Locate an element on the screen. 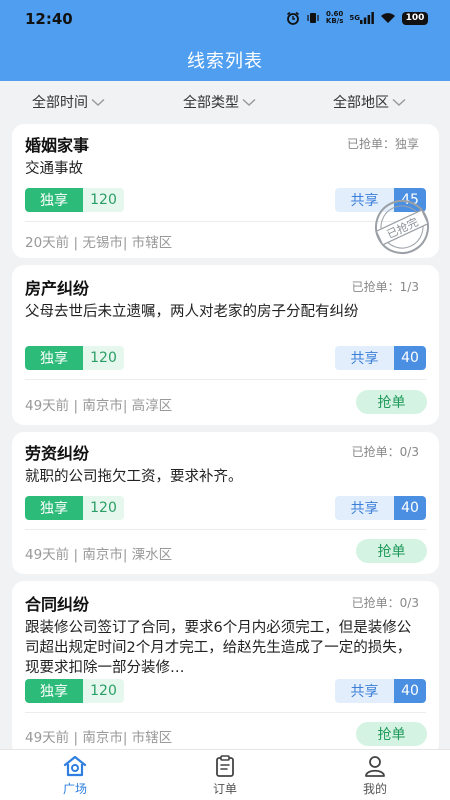  cellular-signal-icon: 5G is located at coordinates (361, 18).